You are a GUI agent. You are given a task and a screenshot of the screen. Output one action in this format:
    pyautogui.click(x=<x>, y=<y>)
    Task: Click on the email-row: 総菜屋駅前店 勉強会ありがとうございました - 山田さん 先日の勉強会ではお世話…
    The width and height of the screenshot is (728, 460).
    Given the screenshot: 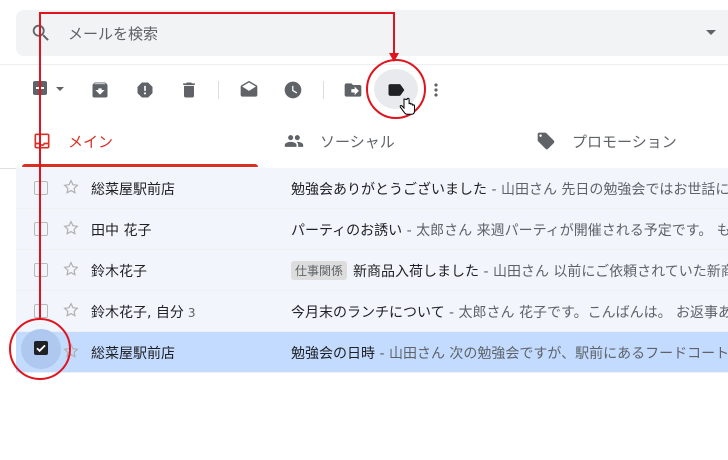 What is the action you would take?
    pyautogui.click(x=372, y=188)
    